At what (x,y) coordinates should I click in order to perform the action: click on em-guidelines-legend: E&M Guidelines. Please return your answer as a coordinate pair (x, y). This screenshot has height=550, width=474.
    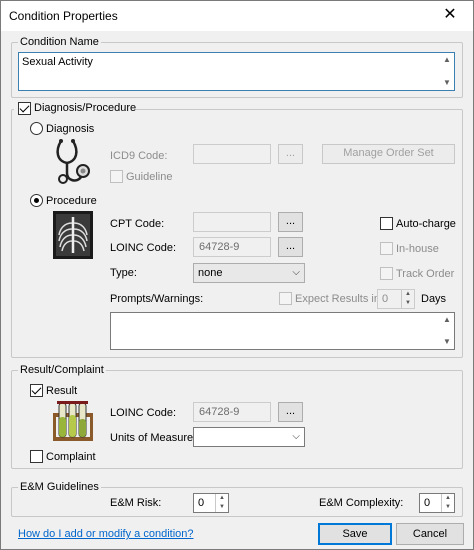
    Looking at the image, I should click on (59, 487).